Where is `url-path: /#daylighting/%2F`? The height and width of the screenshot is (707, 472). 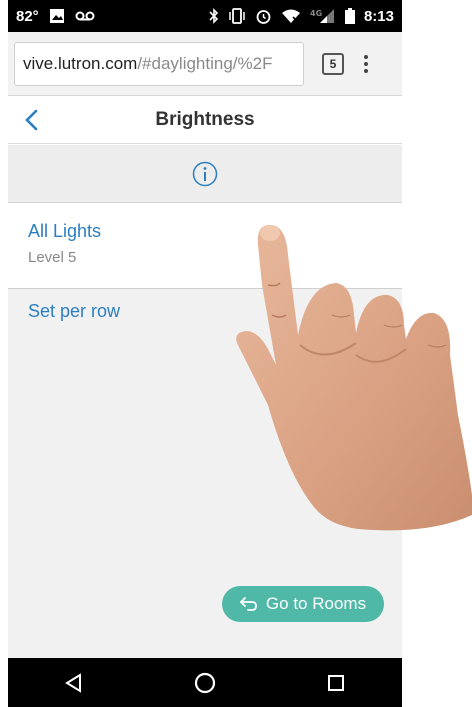 url-path: /#daylighting/%2F is located at coordinates (205, 63).